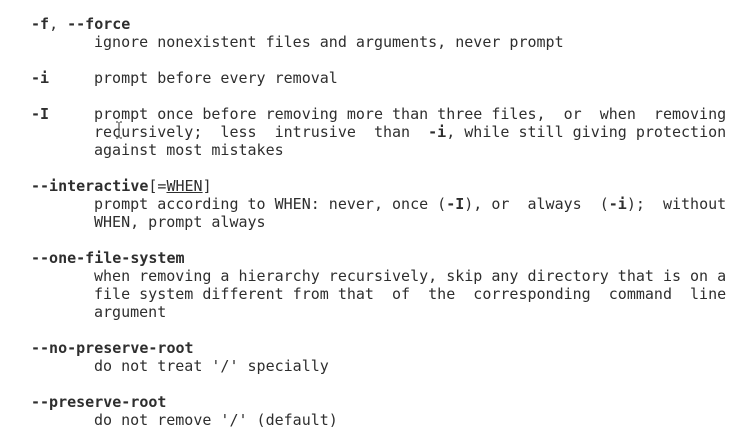  Describe the element at coordinates (216, 78) in the screenshot. I see `option-i-description: prompt before every removal` at that location.